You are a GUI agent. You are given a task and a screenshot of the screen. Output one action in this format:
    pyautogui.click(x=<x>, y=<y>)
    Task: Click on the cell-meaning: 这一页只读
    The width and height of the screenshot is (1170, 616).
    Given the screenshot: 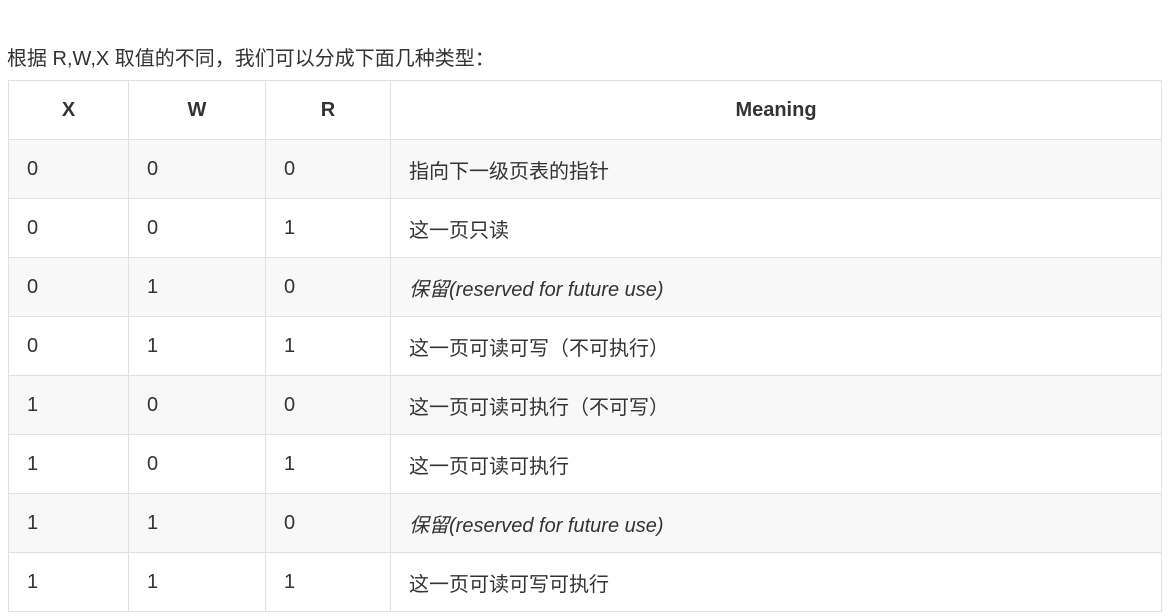 What is the action you would take?
    pyautogui.click(x=776, y=228)
    